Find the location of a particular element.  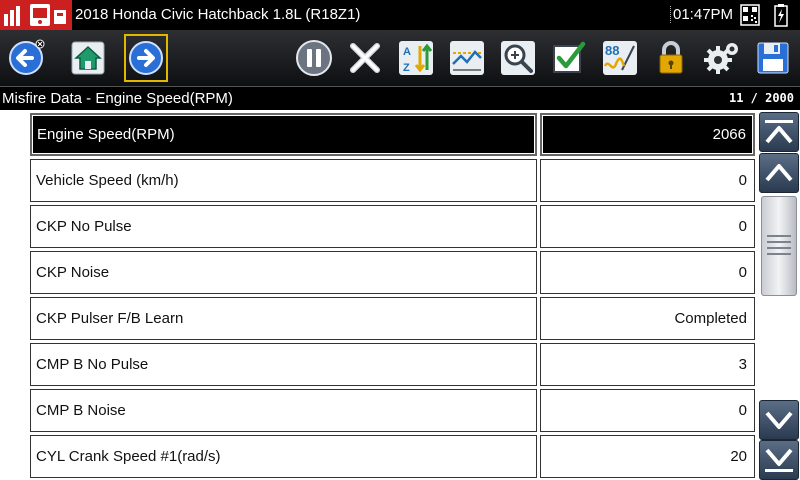

save-button is located at coordinates (773, 58).